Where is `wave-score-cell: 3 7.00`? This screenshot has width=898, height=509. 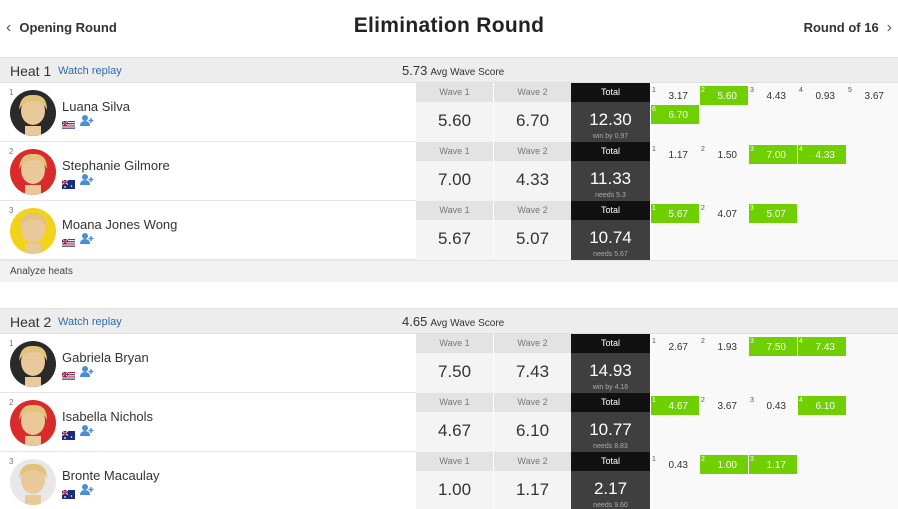 wave-score-cell: 3 7.00 is located at coordinates (773, 154).